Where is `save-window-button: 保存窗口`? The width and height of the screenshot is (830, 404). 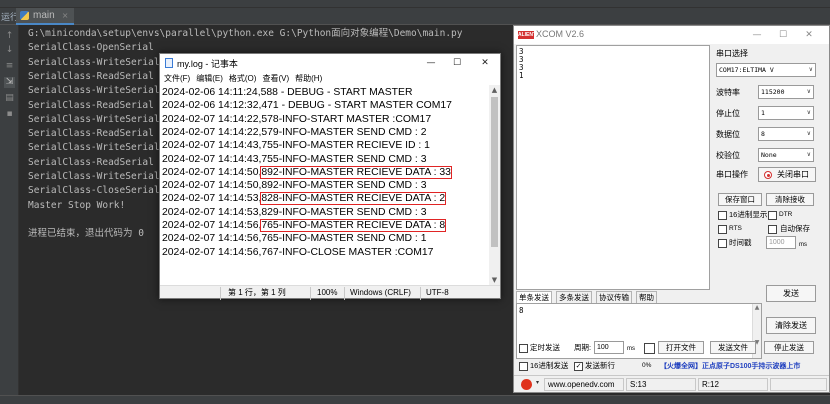
save-window-button: 保存窗口 is located at coordinates (740, 199).